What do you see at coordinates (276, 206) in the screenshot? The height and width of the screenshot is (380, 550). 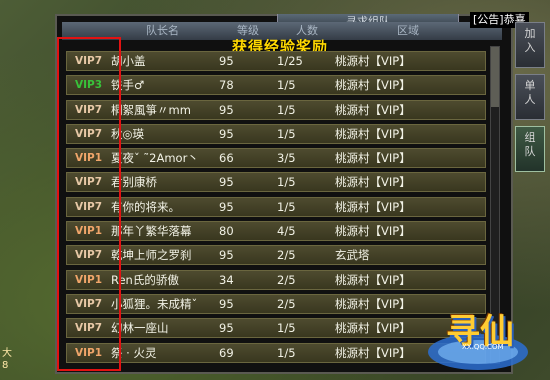 I see `team-row: VIP7 有你的将来。 95 1/5 桃源村【VIP】` at bounding box center [276, 206].